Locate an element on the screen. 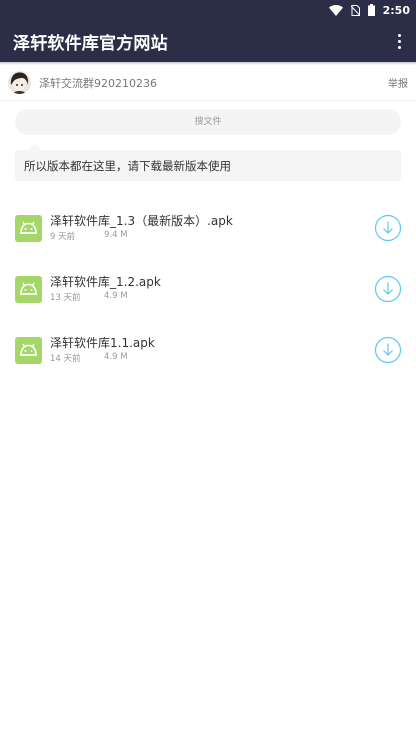 The image size is (416, 740). more-vert-icon is located at coordinates (399, 41).